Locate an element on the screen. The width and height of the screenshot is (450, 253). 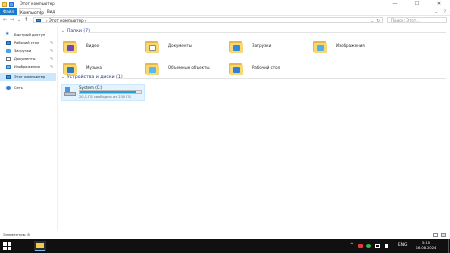
drive-icon is located at coordinates (70, 92).